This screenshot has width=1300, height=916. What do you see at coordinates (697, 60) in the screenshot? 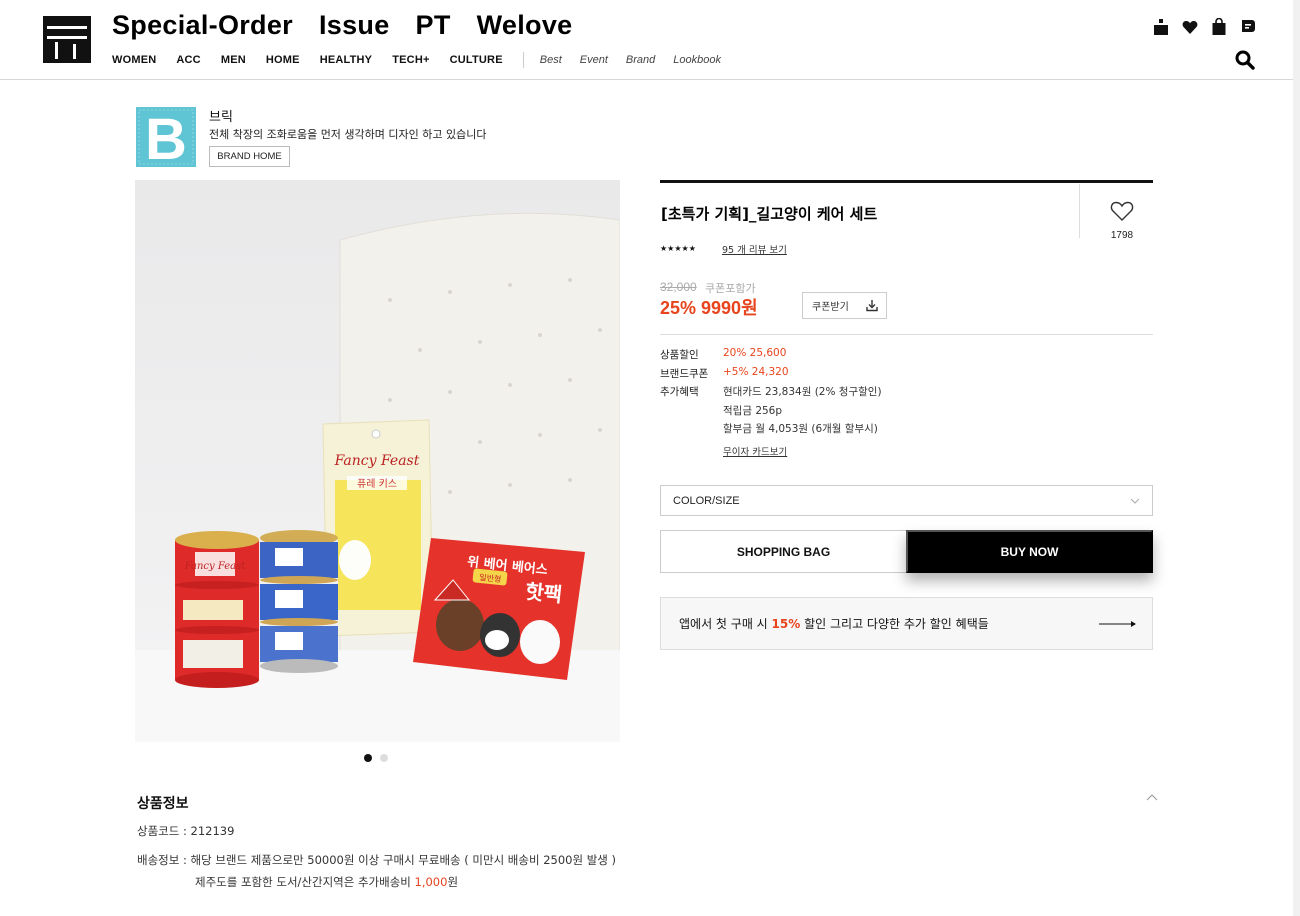
I see `sub-nav-lookbook: Lookbook` at bounding box center [697, 60].